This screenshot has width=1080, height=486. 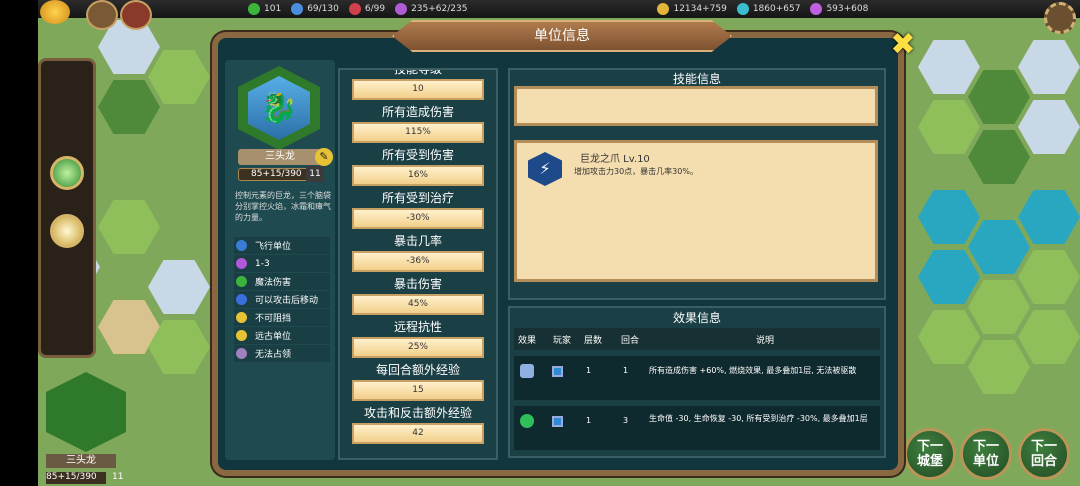 I want to click on selected-unit-name: 三头龙, so click(x=81, y=461).